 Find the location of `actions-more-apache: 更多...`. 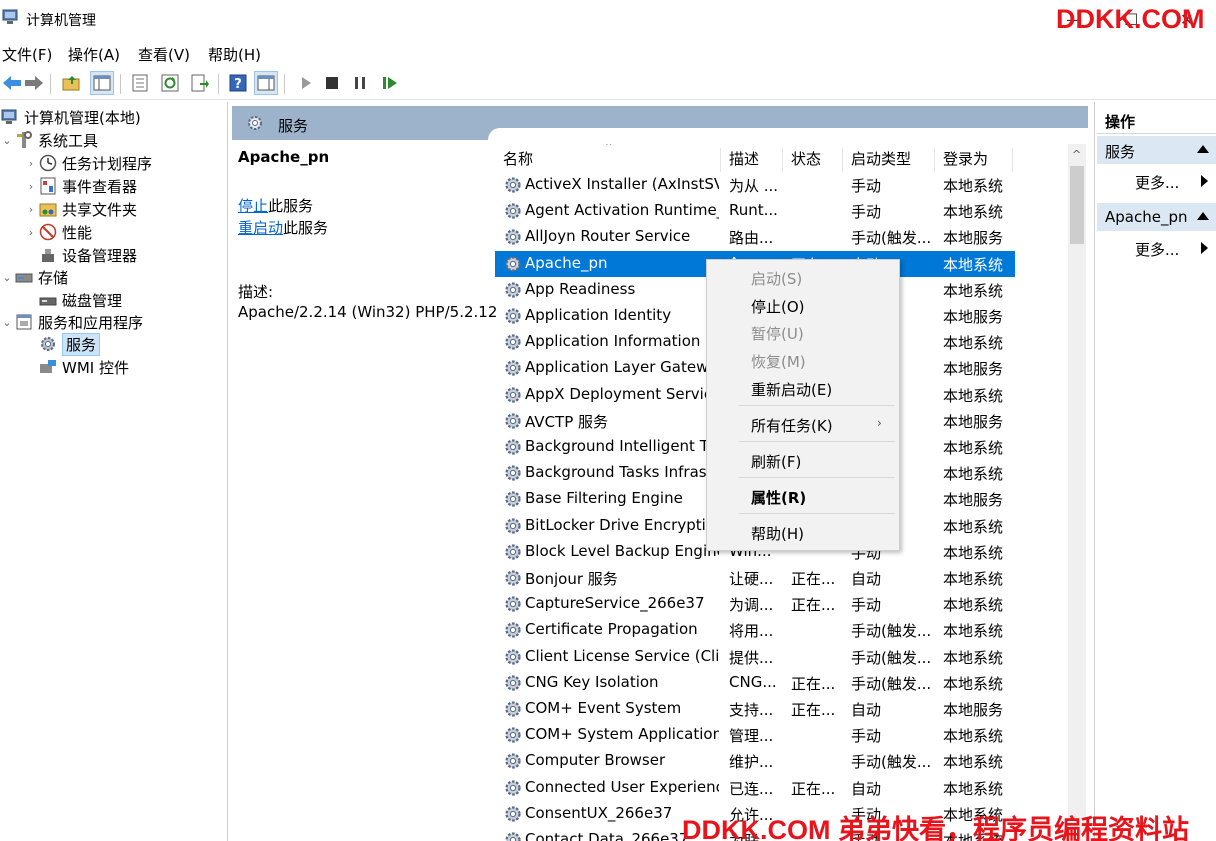

actions-more-apache: 更多... is located at coordinates (1171, 249).